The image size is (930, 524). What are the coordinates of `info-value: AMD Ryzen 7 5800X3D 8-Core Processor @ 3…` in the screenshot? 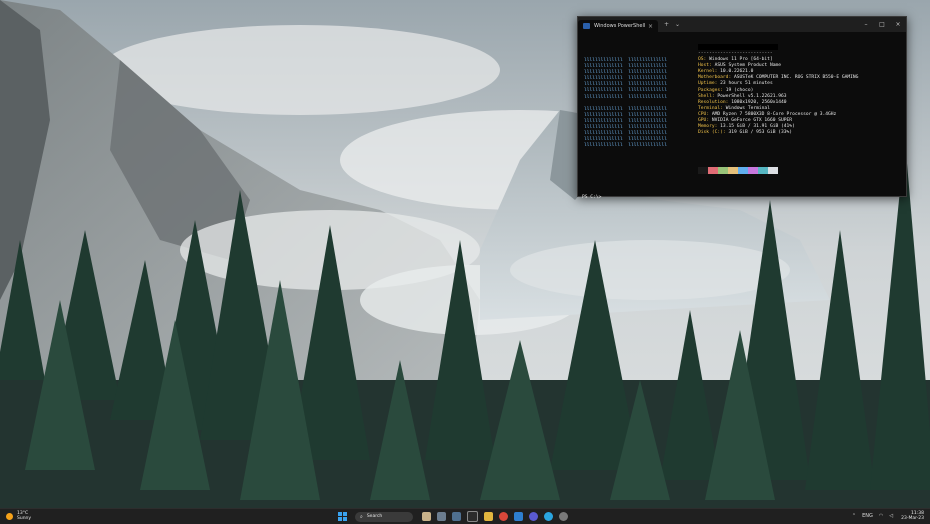 It's located at (774, 114).